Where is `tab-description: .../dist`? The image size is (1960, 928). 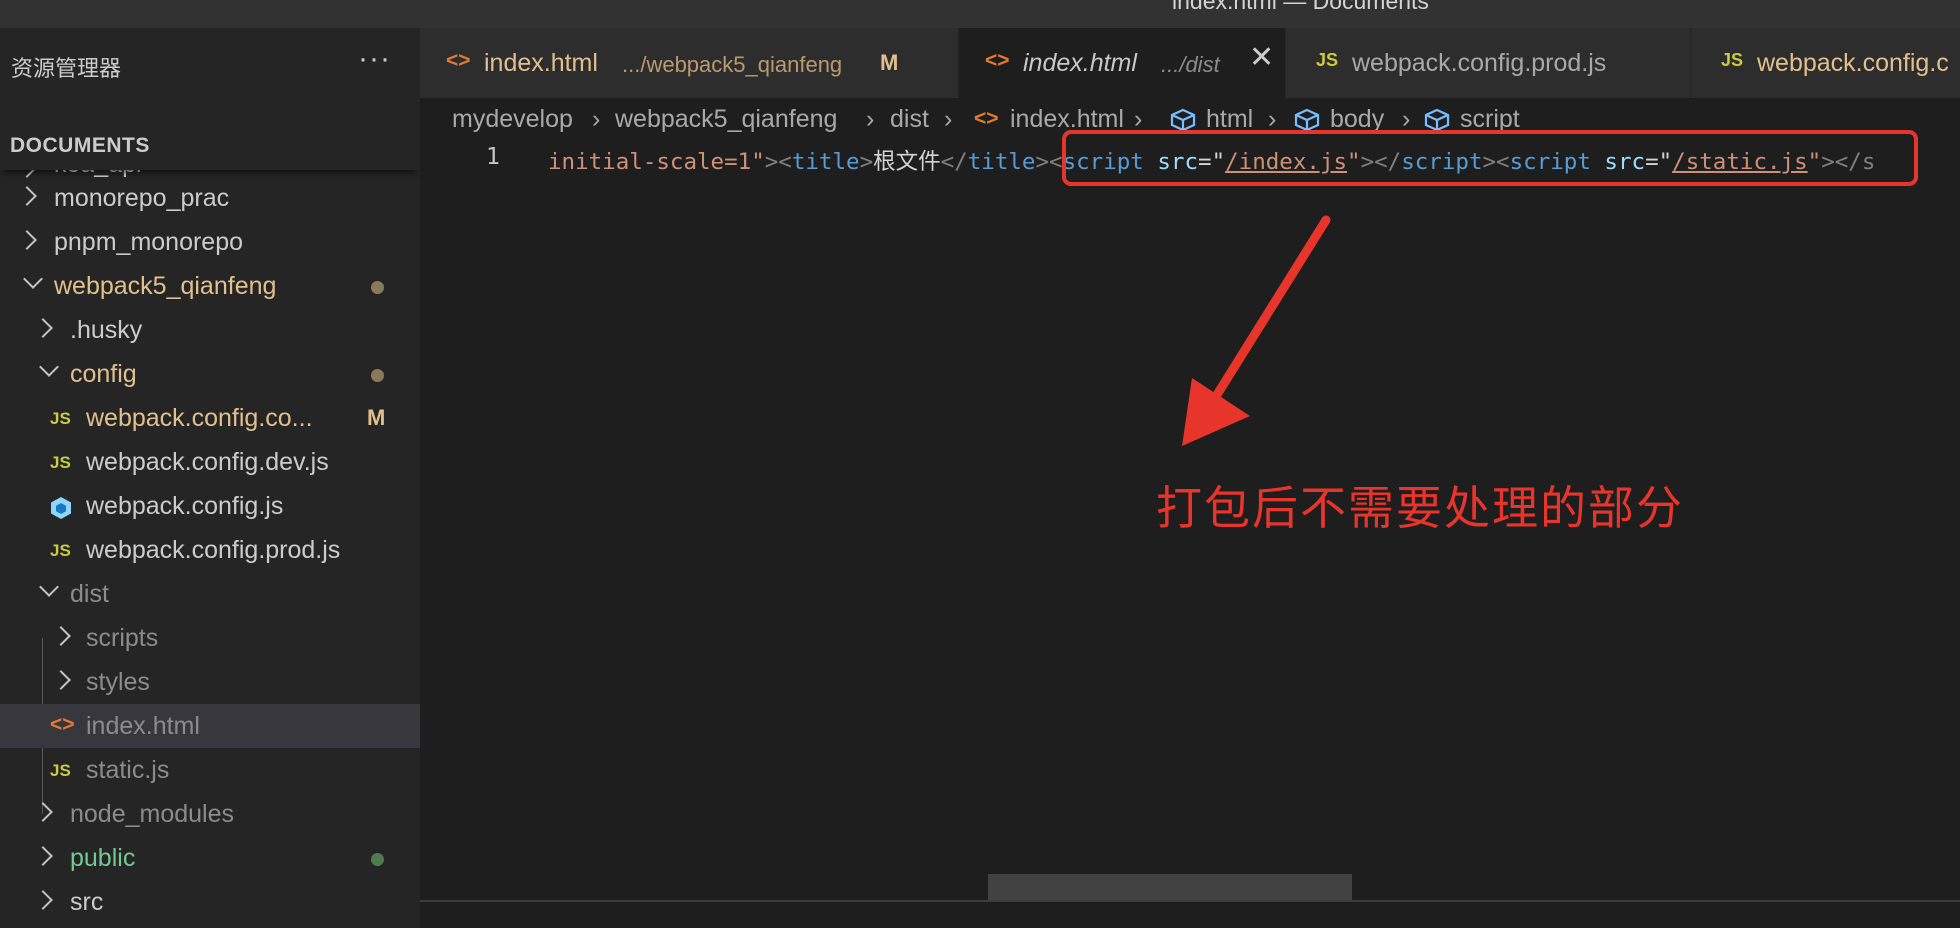
tab-description: .../dist is located at coordinates (1190, 64).